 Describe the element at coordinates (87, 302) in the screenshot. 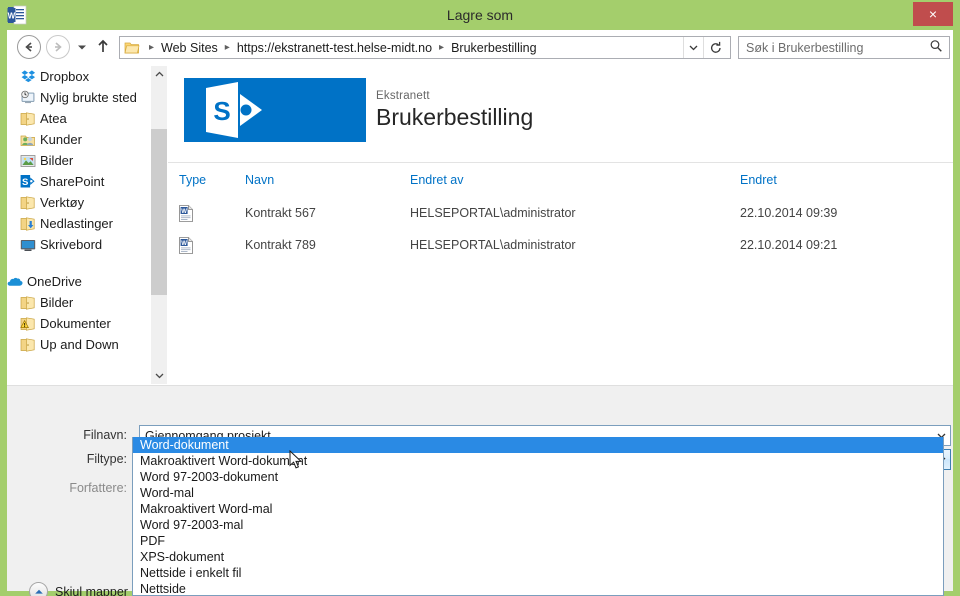

I see `sidebar-item-onedrive-bilder: Bilder` at that location.